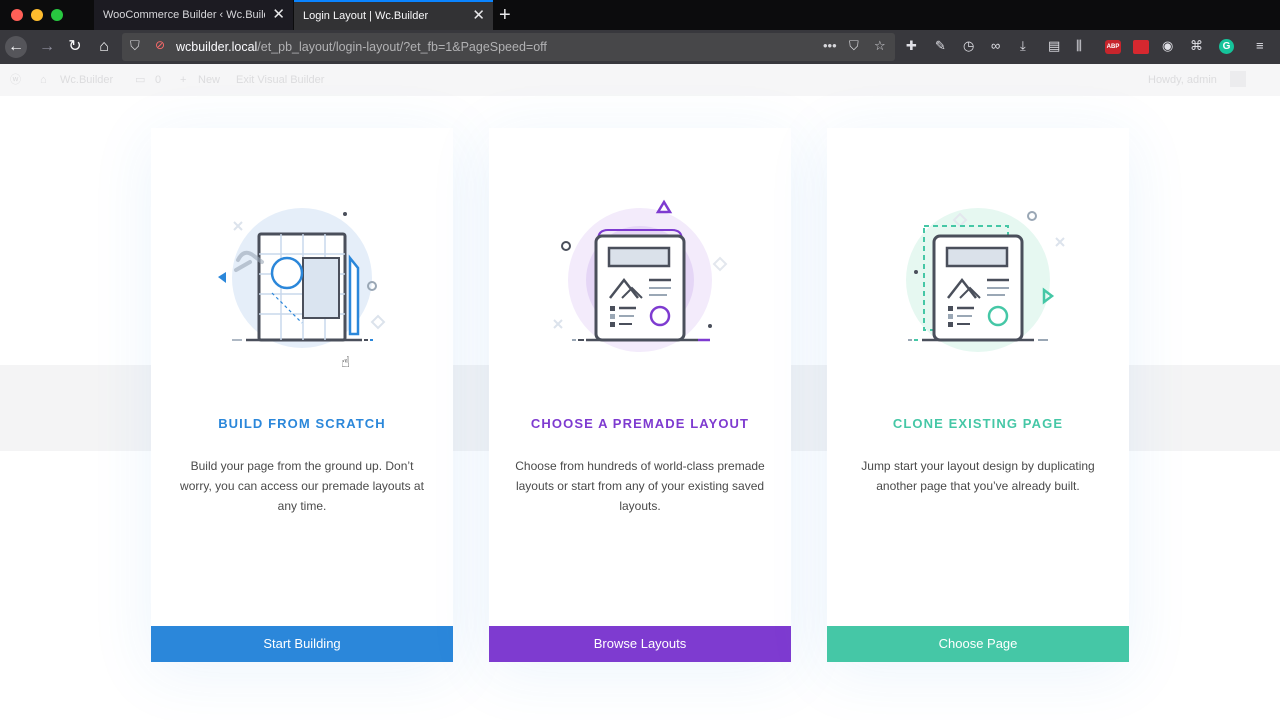 Image resolution: width=1280 pixels, height=720 pixels. I want to click on history-clock-icon: ◷, so click(968, 46).